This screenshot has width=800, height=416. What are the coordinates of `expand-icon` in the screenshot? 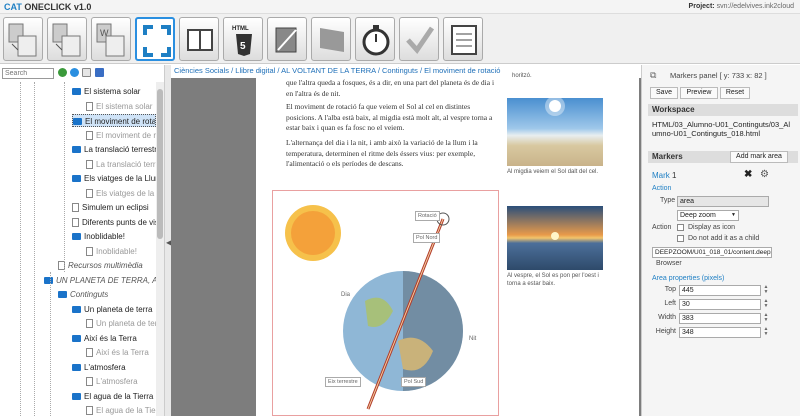 It's located at (99, 72).